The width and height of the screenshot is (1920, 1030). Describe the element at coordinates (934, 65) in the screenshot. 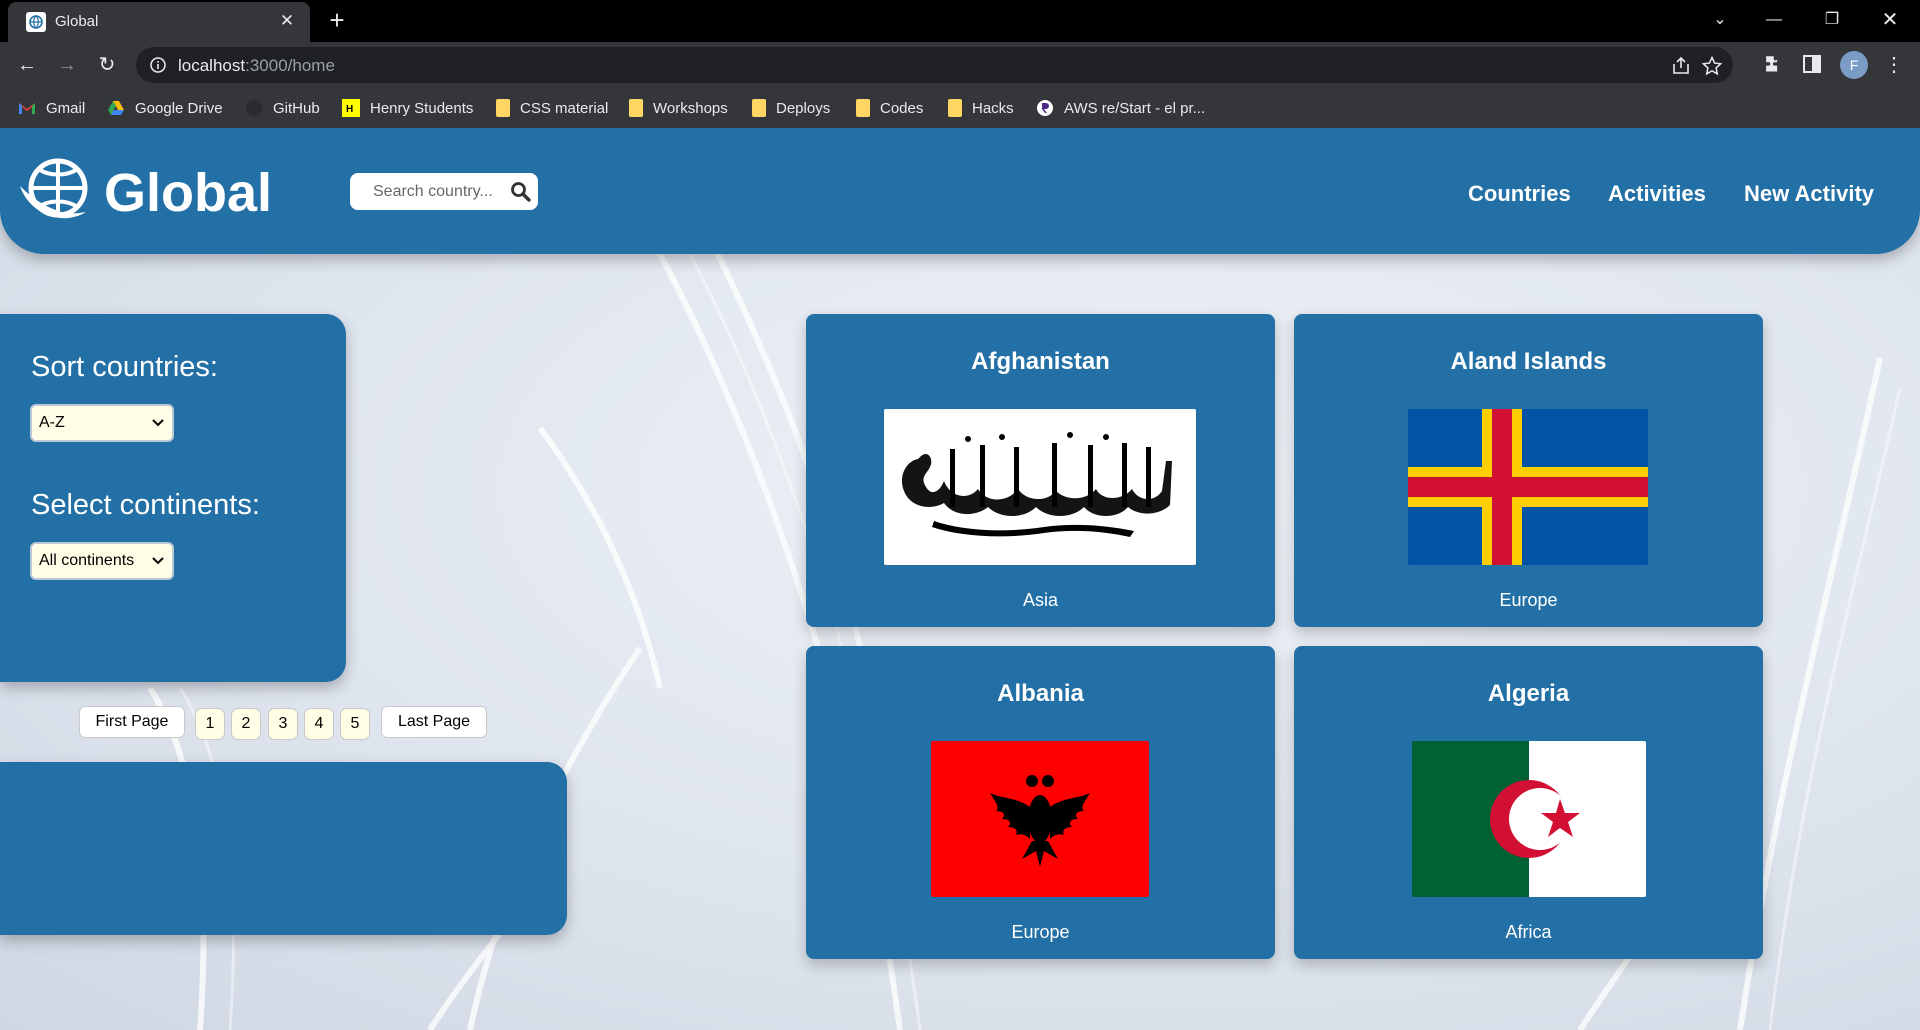

I see `address-bar: localhost:3000/home` at that location.